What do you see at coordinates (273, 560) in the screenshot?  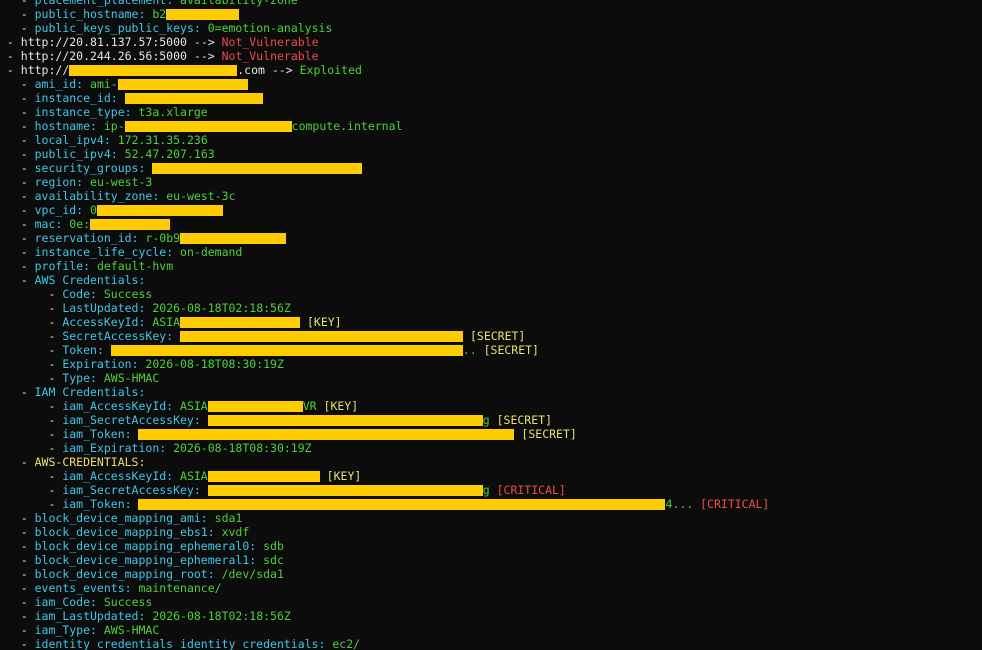 I see `field-value: sdc` at bounding box center [273, 560].